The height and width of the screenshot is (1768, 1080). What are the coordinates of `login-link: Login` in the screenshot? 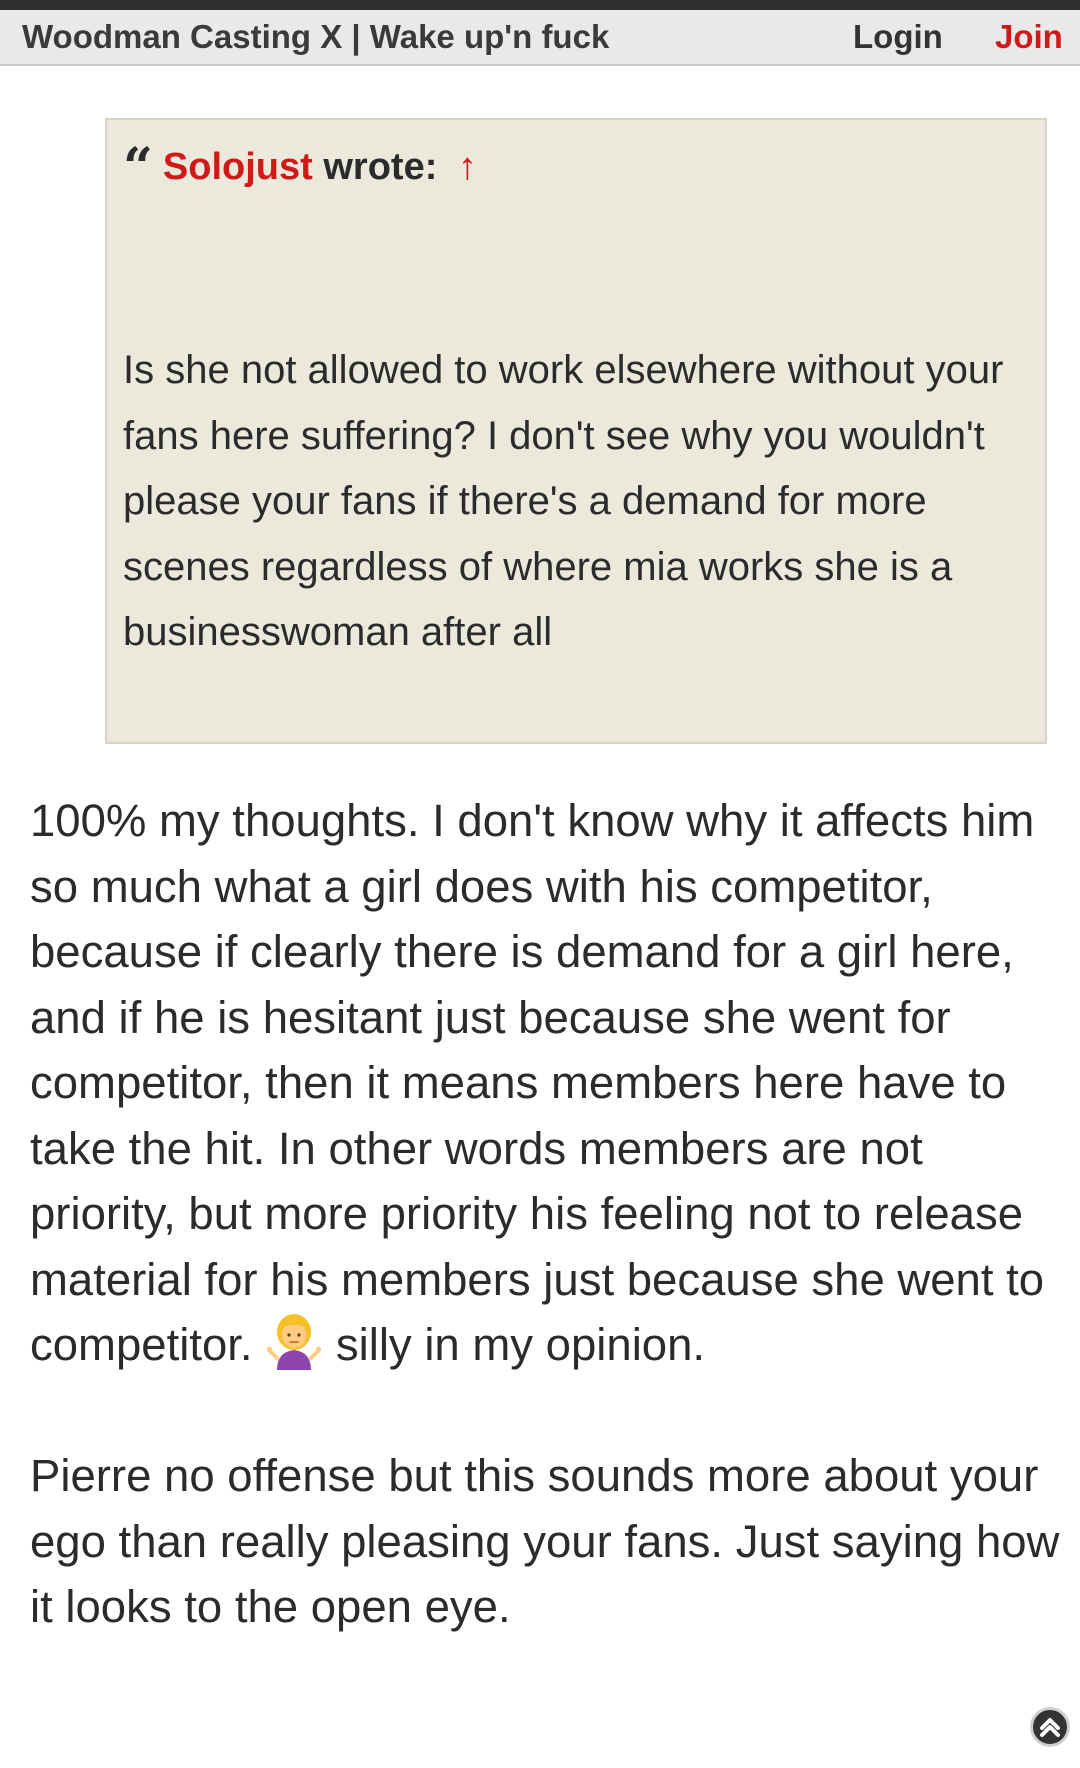 It's located at (898, 37).